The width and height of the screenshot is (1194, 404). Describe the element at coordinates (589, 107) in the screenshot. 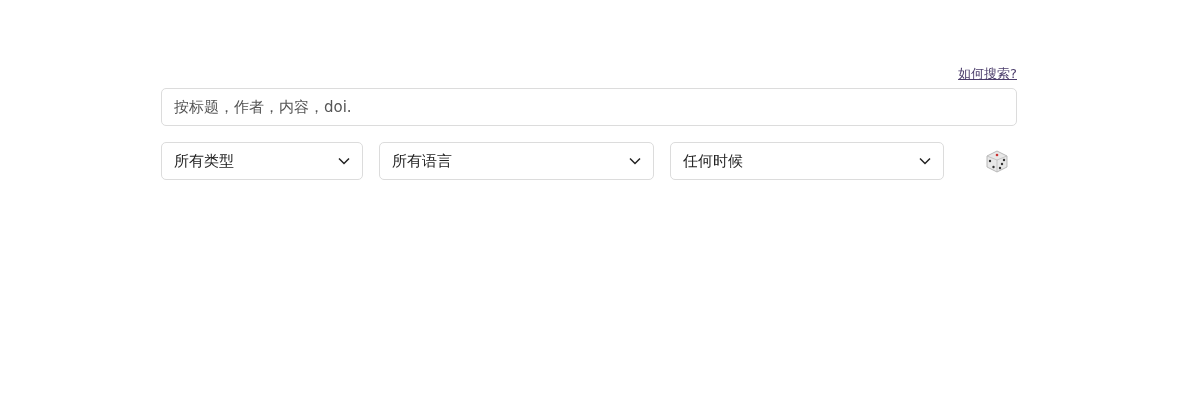

I see `search-field: 按标题，作者，内容，doi.` at that location.